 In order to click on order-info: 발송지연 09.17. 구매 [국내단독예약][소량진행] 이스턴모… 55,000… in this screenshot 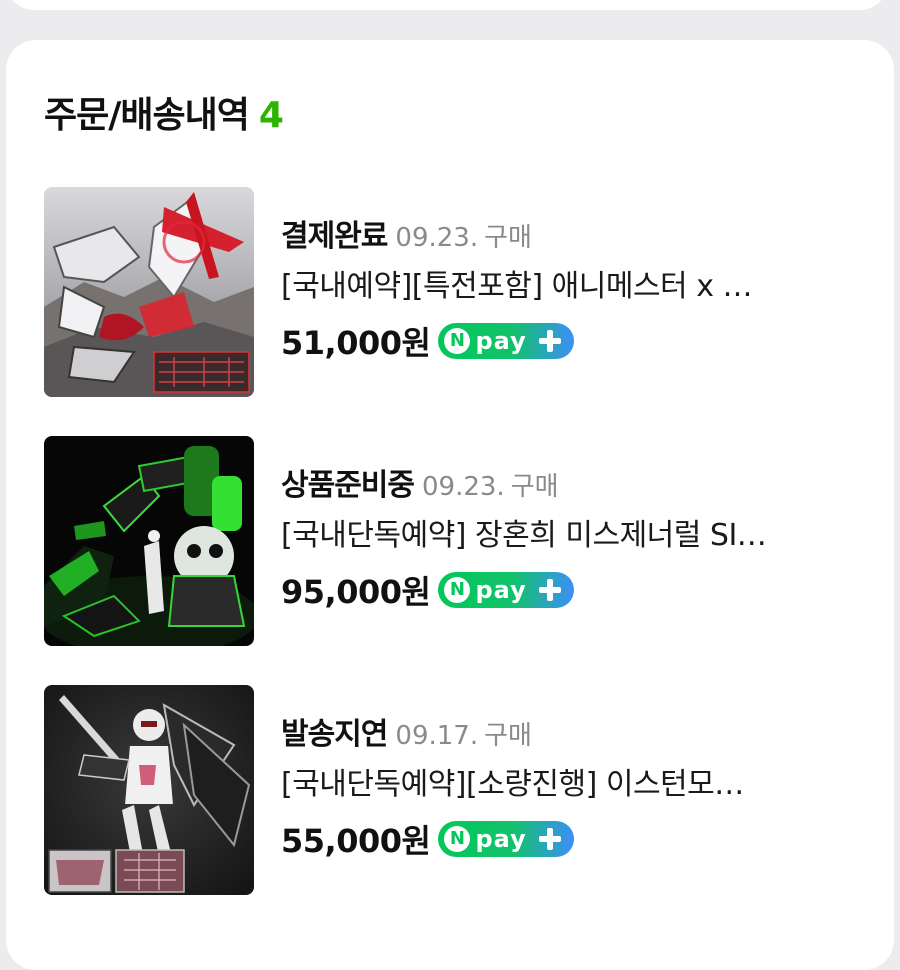, I will do `click(573, 789)`.